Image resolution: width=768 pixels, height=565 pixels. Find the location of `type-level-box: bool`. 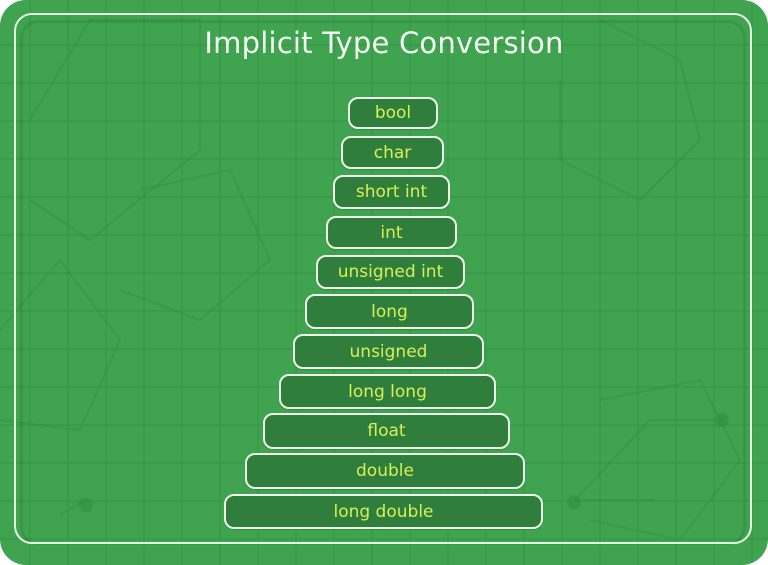

type-level-box: bool is located at coordinates (393, 113).